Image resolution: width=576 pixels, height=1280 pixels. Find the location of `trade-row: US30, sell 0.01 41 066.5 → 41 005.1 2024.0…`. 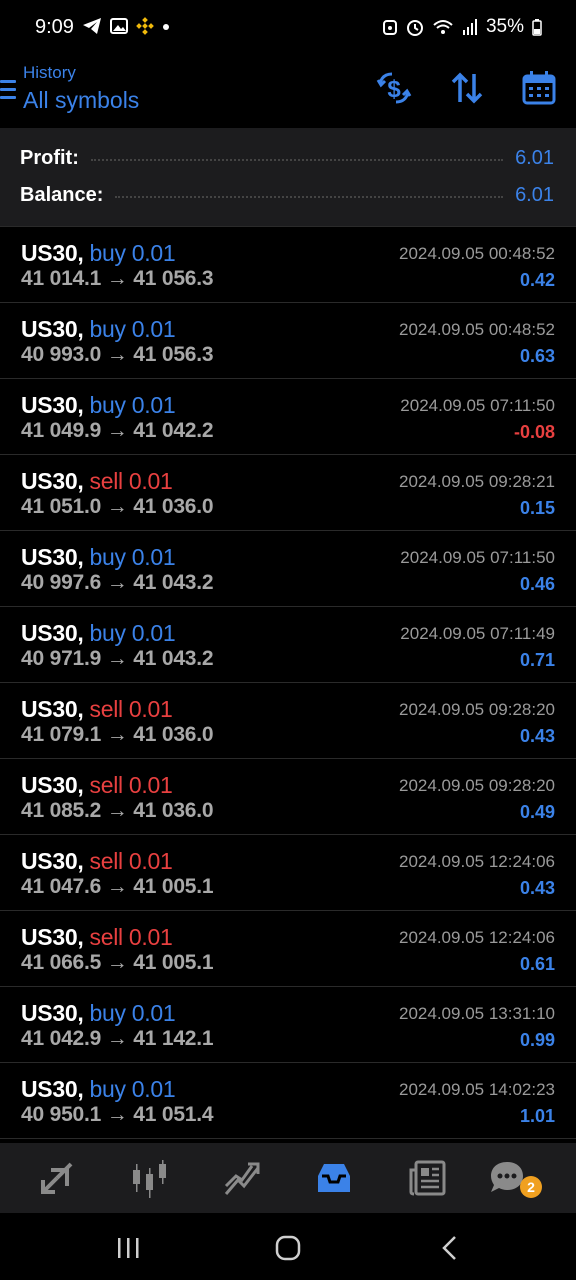

trade-row: US30, sell 0.01 41 066.5 → 41 005.1 2024.0… is located at coordinates (288, 948).